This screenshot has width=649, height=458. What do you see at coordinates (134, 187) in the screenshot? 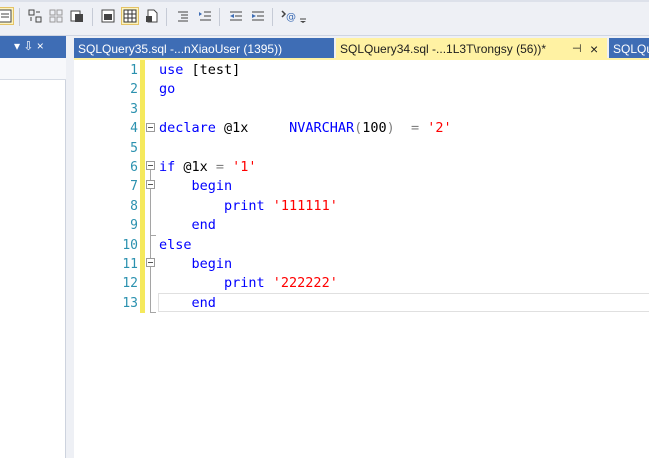
I see `line-number: 7` at bounding box center [134, 187].